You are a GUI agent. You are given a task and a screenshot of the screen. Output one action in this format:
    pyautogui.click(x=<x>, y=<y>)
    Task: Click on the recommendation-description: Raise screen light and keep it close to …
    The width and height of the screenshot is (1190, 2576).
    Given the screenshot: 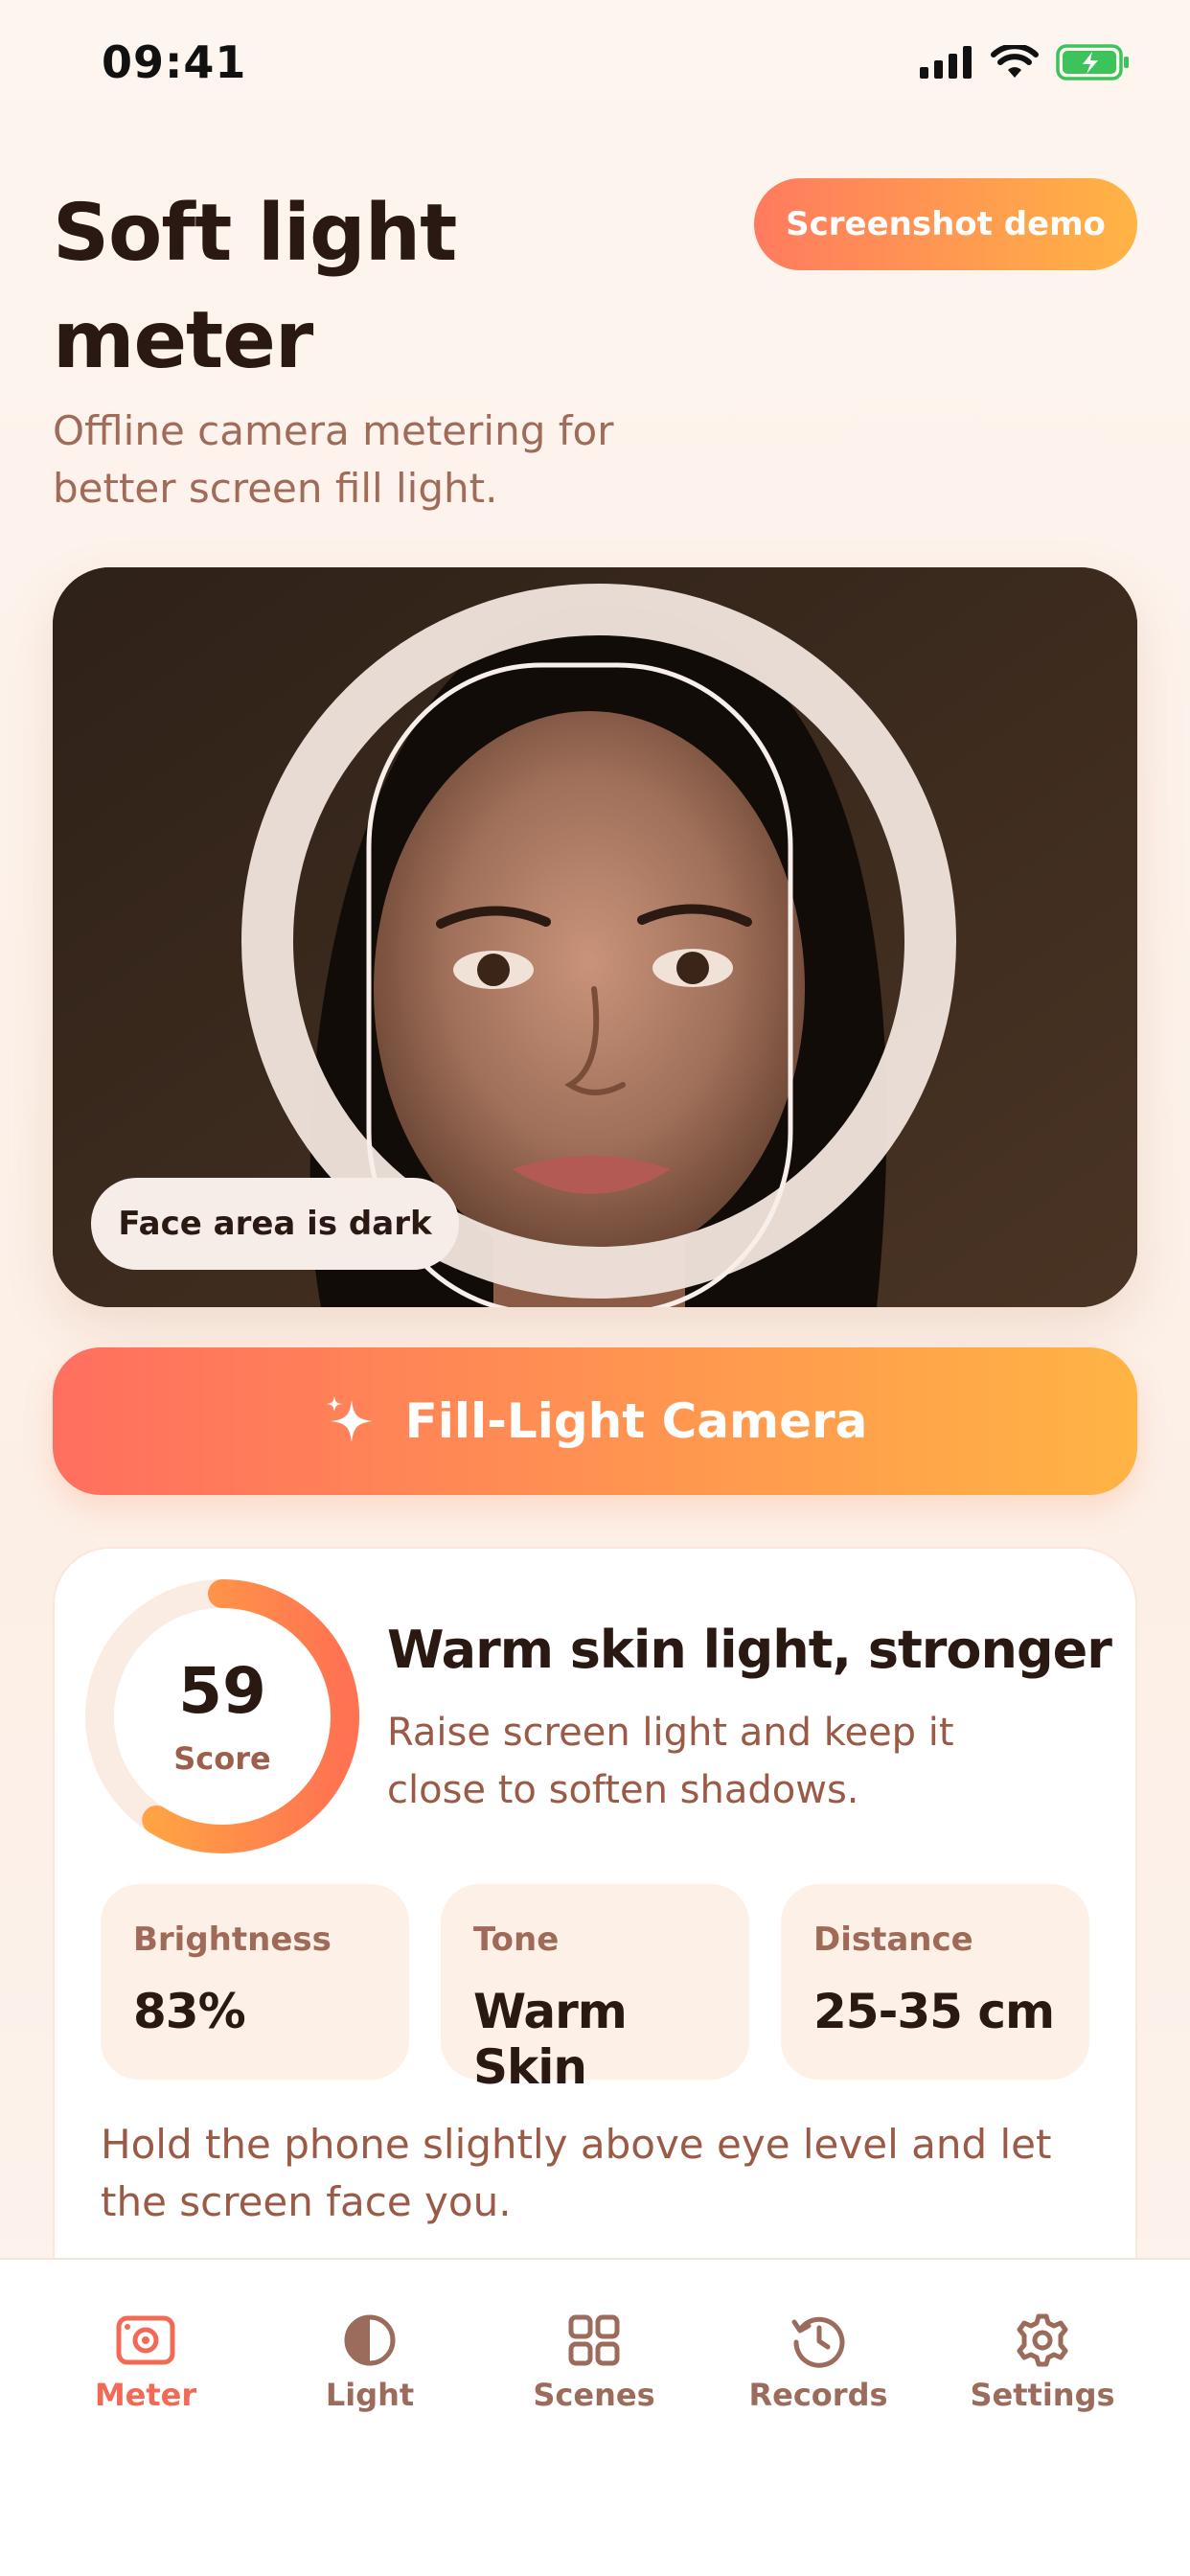 What is the action you would take?
    pyautogui.click(x=670, y=1761)
    